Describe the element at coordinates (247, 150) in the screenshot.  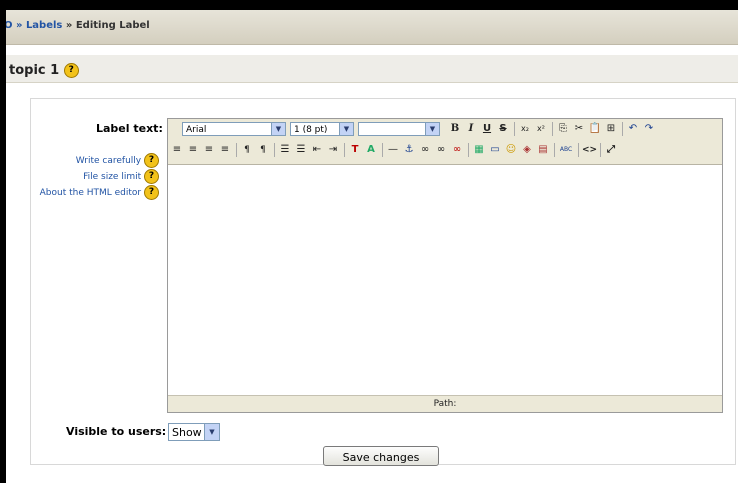
I see `ltr-icon: ¶` at that location.